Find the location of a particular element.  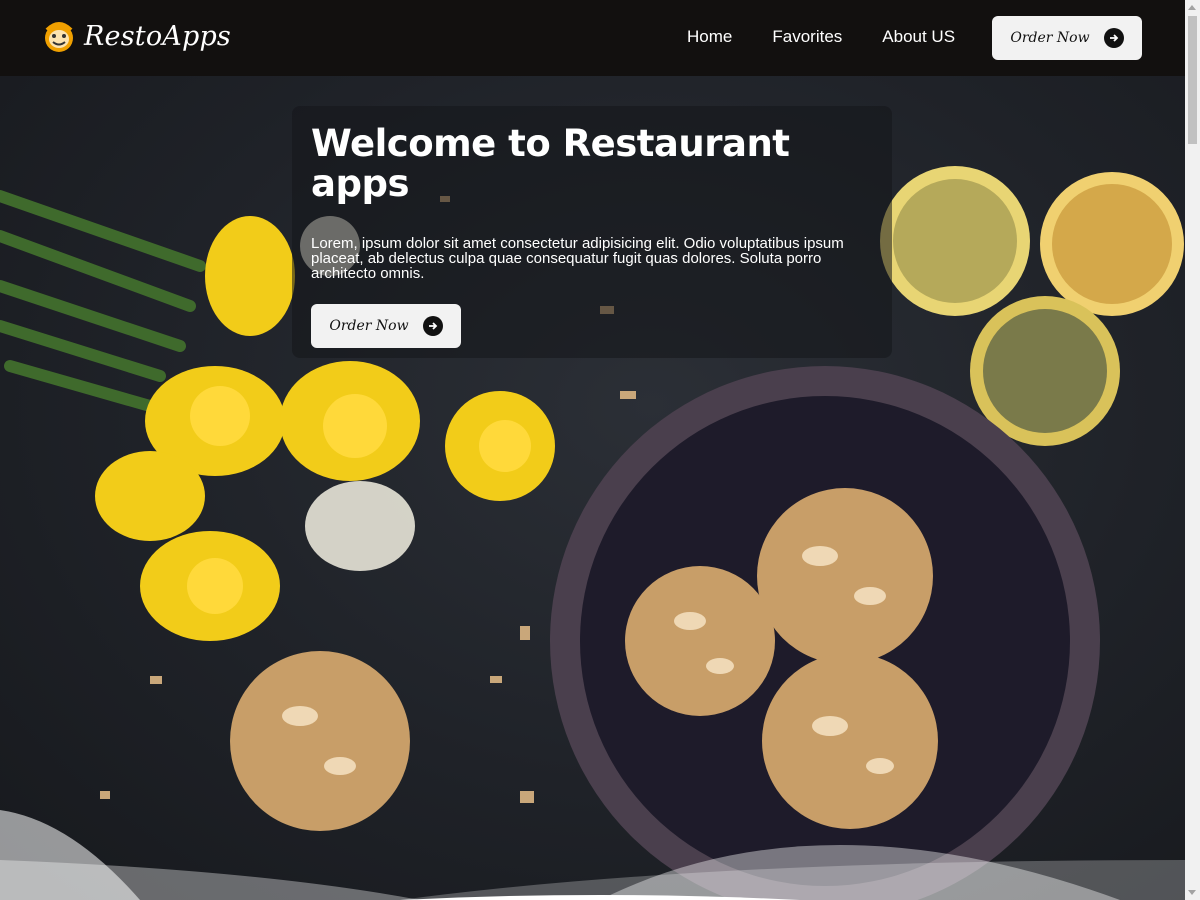

hero-order-now-button: Order Now is located at coordinates (386, 326).